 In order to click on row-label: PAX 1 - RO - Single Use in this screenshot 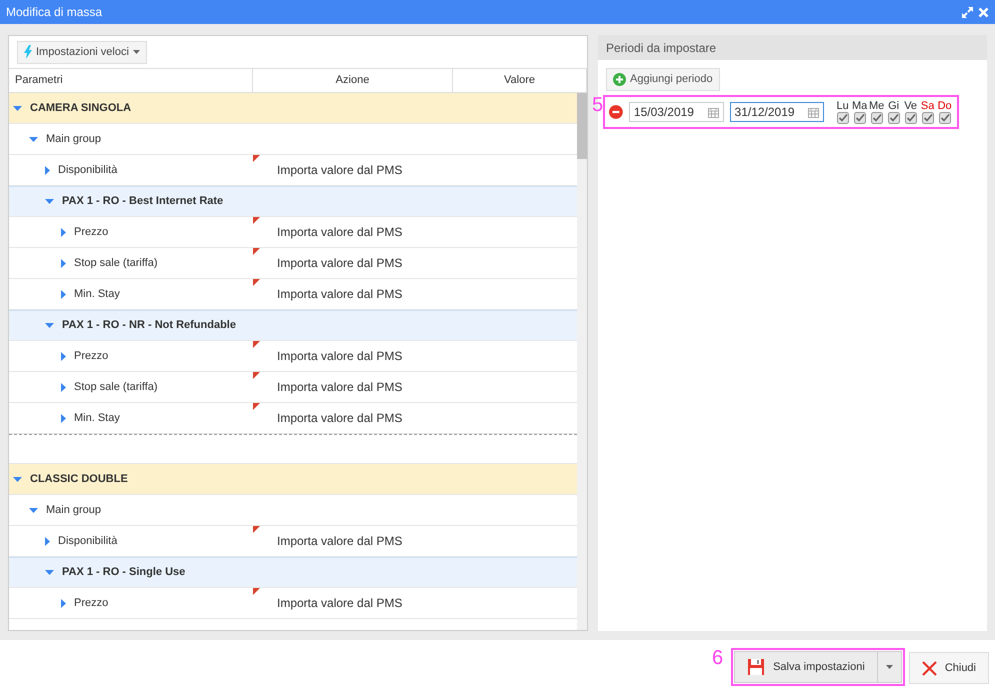, I will do `click(124, 572)`.